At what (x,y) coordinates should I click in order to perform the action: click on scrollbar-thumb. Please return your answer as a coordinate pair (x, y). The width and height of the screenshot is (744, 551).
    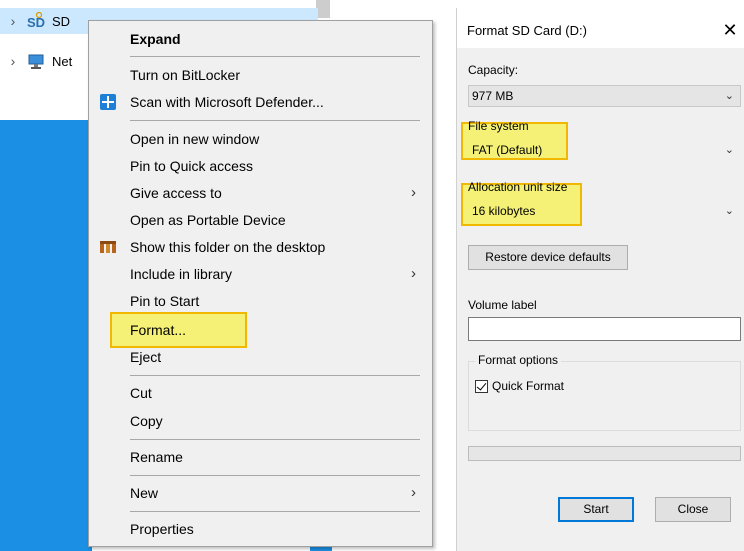
    Looking at the image, I should click on (323, 9).